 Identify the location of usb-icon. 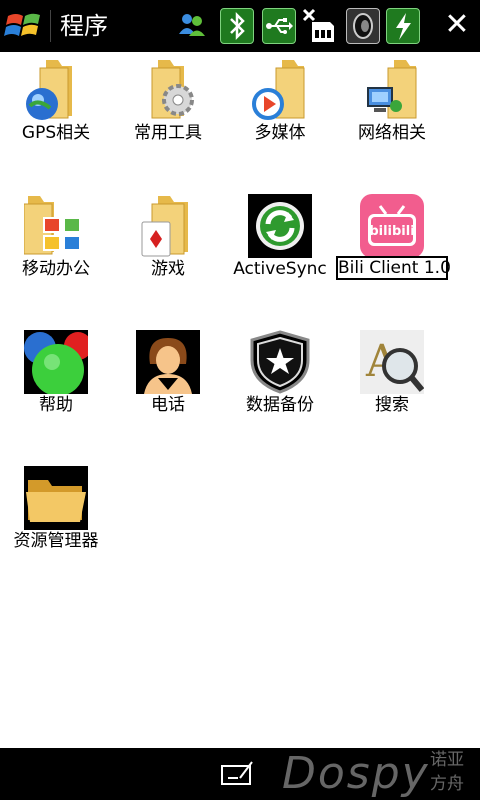
(279, 26).